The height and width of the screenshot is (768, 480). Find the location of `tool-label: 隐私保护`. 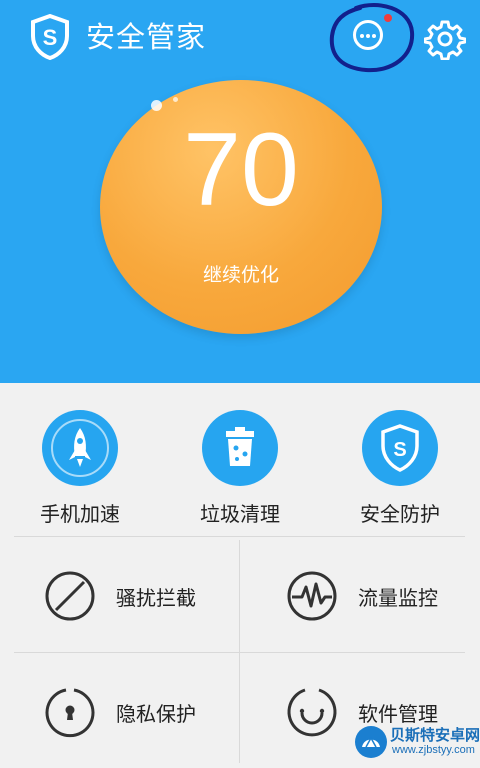

tool-label: 隐私保护 is located at coordinates (156, 714).